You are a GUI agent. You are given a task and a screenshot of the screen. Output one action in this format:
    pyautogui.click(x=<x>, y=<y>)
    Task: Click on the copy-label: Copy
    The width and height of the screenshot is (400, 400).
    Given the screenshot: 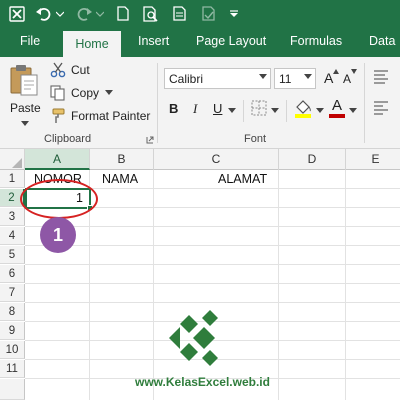 What is the action you would take?
    pyautogui.click(x=85, y=93)
    